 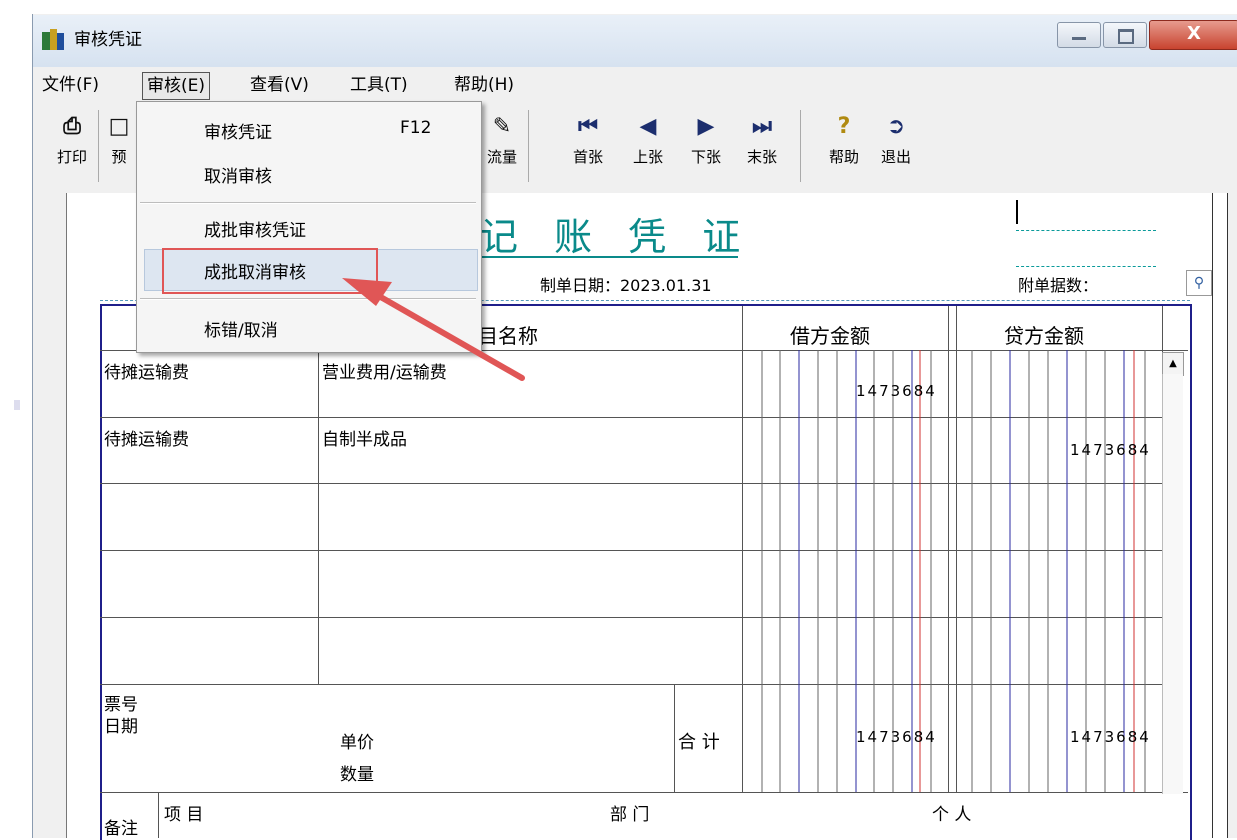 What do you see at coordinates (270, 271) in the screenshot?
I see `annotation-highlight-box` at bounding box center [270, 271].